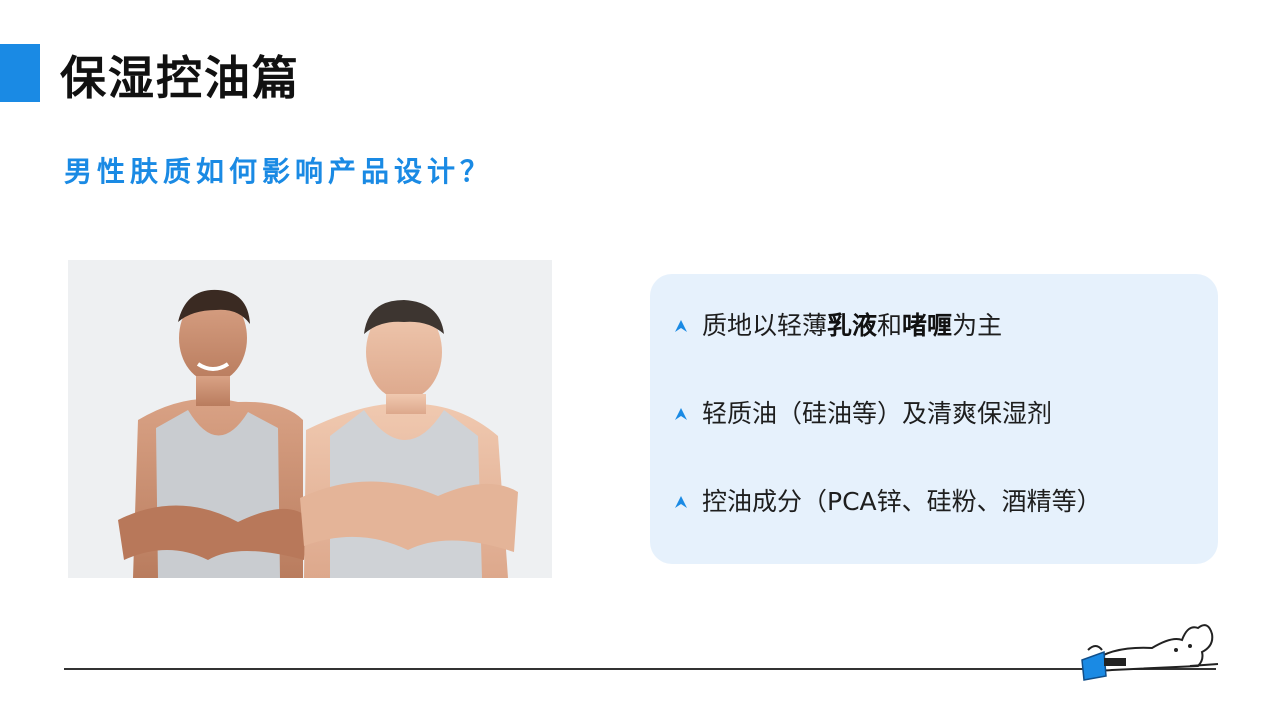 This screenshot has width=1280, height=720. Describe the element at coordinates (852, 325) in the screenshot. I see `bullet-text-1: 质地以轻薄乳液和啫喱为主` at that location.